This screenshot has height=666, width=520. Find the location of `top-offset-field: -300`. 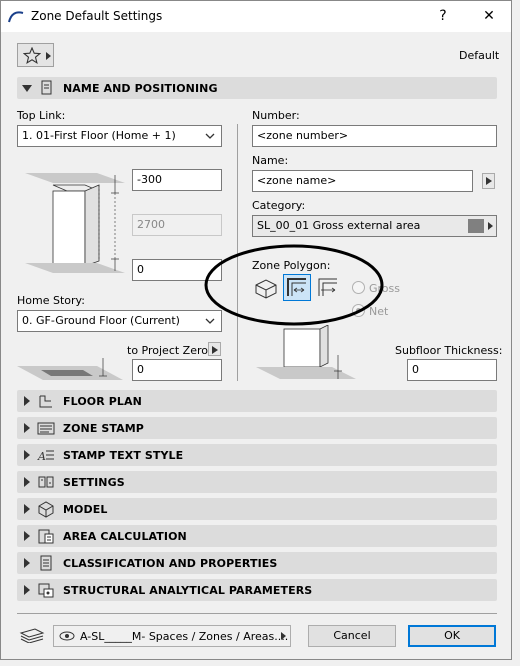

top-offset-field: -300 is located at coordinates (177, 180).